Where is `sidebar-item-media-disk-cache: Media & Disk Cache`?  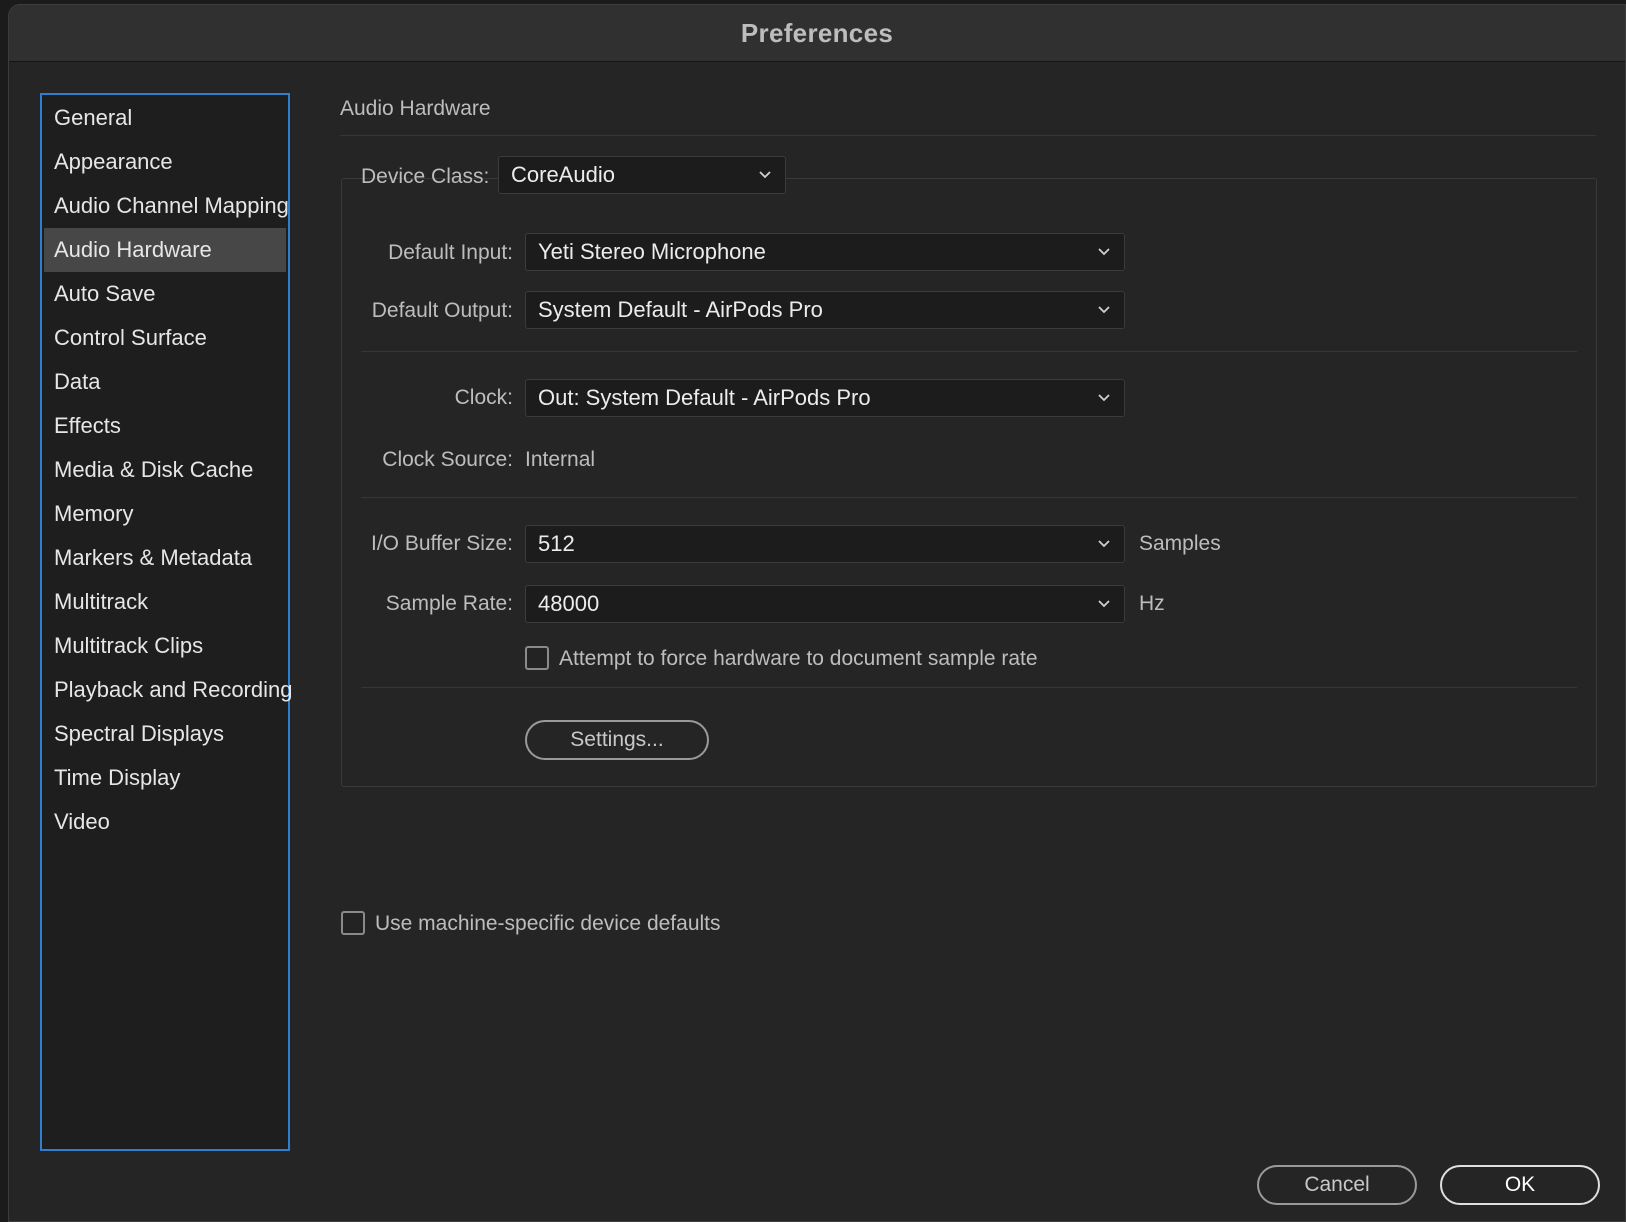 sidebar-item-media-disk-cache: Media & Disk Cache is located at coordinates (165, 470).